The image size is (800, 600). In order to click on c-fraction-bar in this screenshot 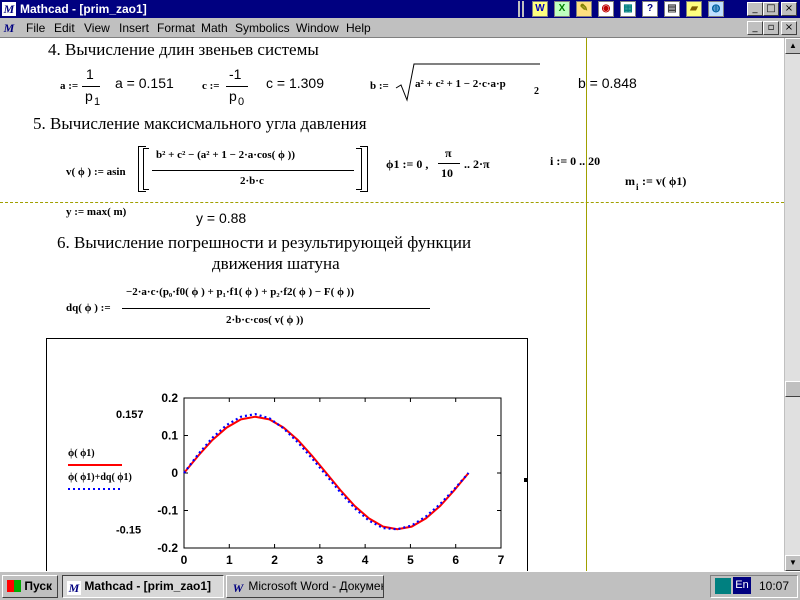, I will do `click(237, 86)`.